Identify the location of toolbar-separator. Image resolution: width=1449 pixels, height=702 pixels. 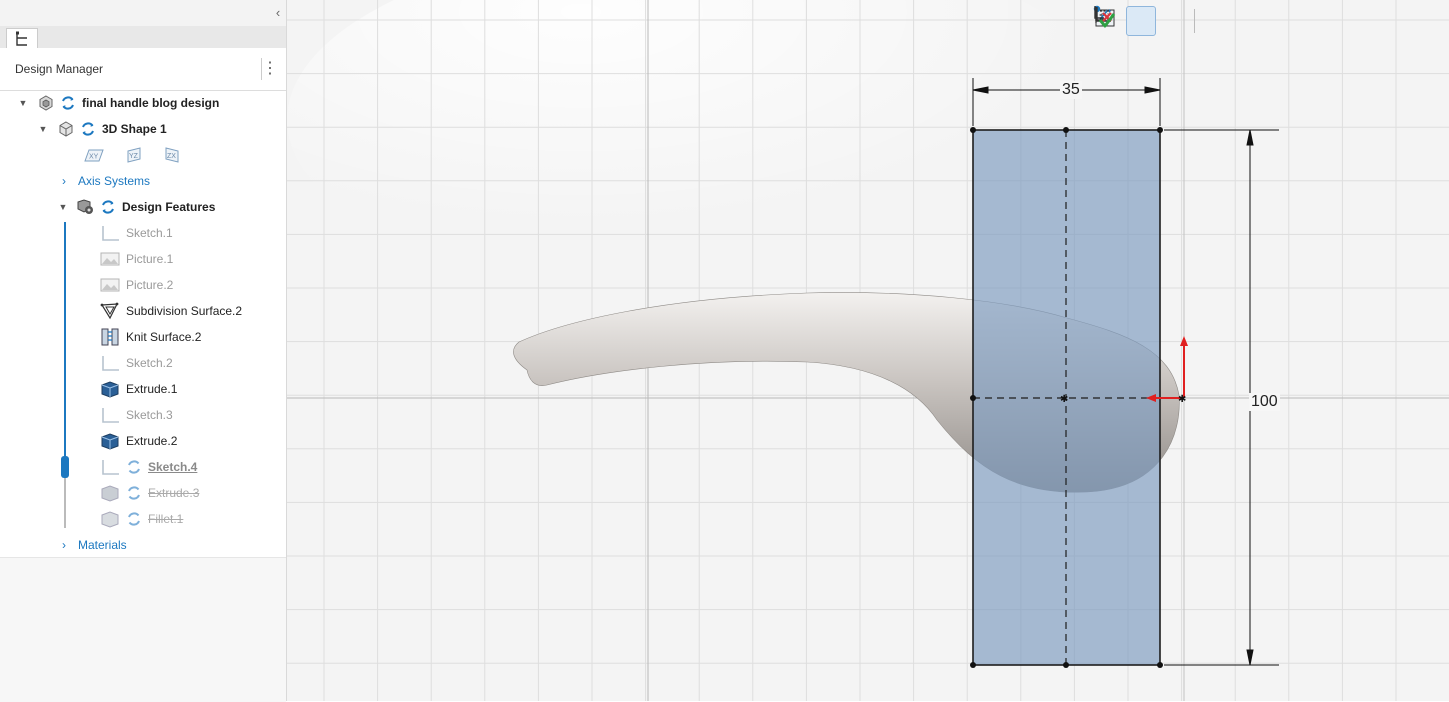
(1194, 21).